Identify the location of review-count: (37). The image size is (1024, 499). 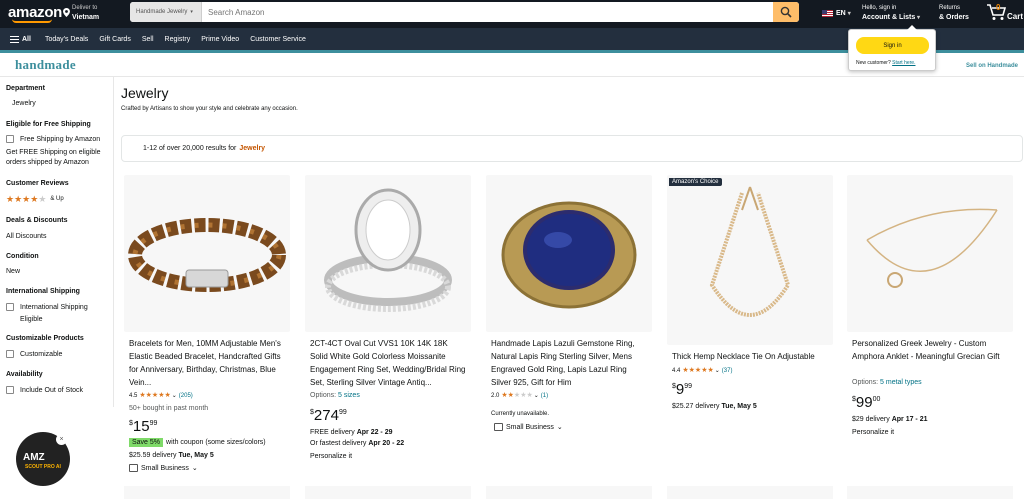
(727, 371).